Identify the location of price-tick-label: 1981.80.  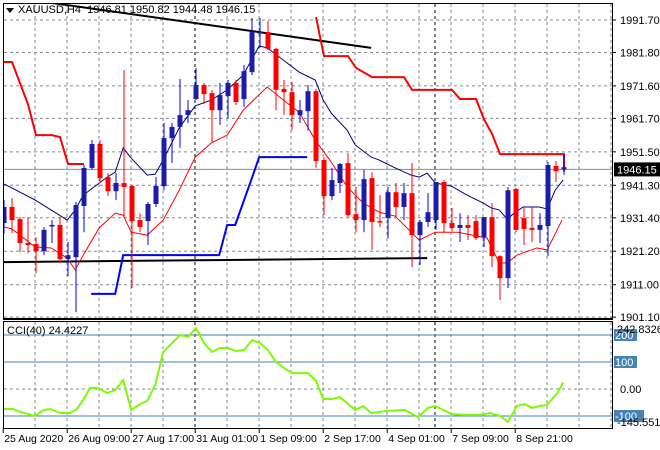
(640, 53).